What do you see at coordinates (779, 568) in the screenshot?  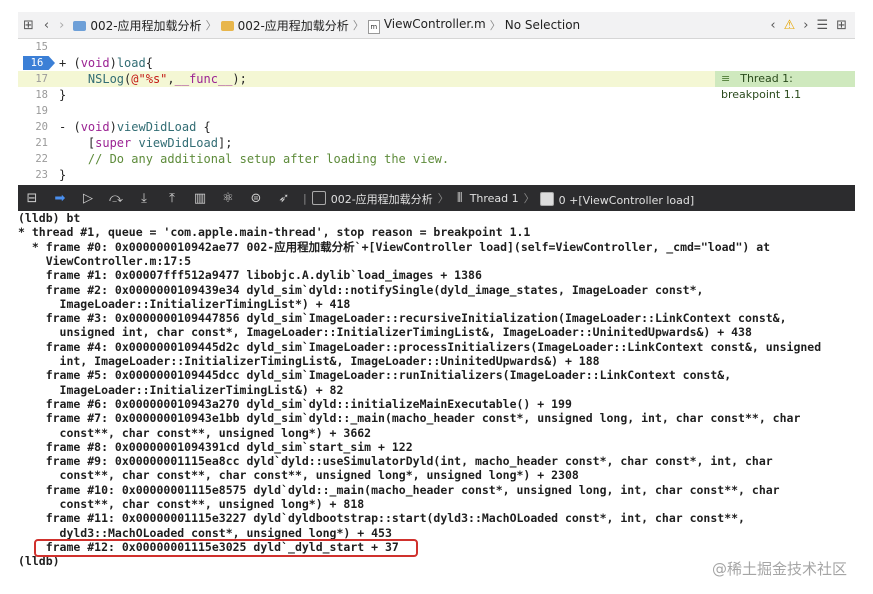 I see `watermark: @稀土掘金技术社区` at bounding box center [779, 568].